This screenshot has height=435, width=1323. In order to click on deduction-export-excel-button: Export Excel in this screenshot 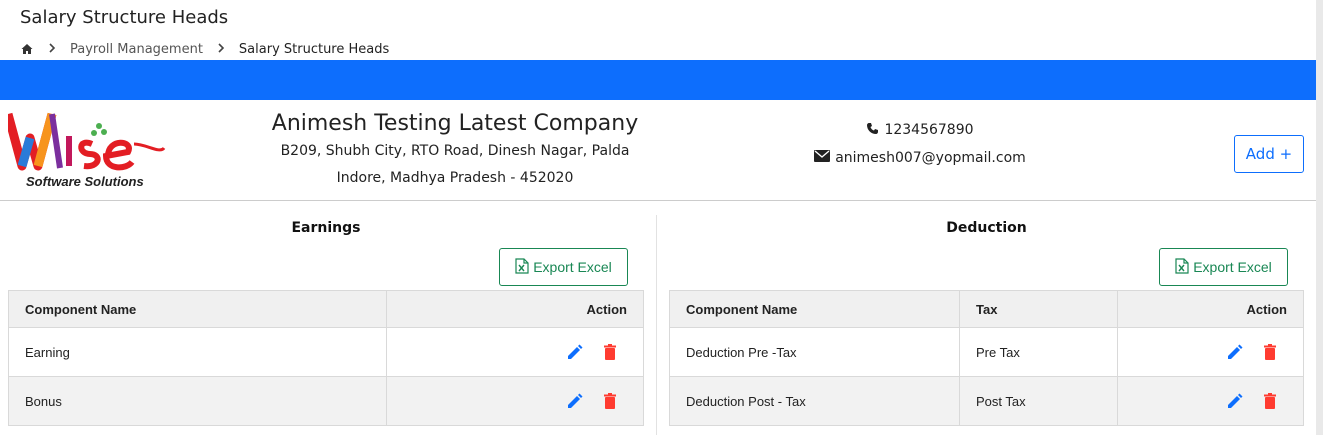, I will do `click(1223, 267)`.